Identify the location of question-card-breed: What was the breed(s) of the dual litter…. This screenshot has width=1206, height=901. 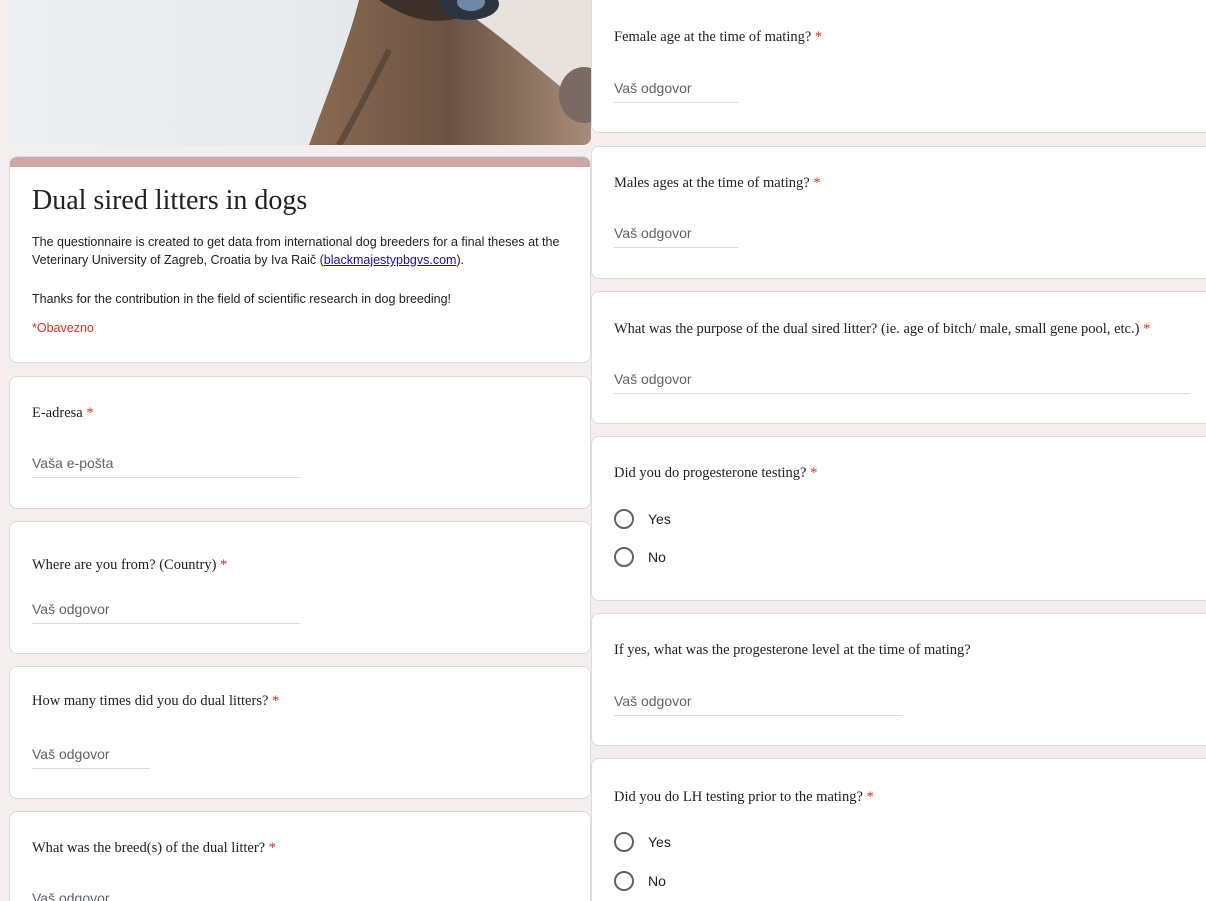
(300, 856).